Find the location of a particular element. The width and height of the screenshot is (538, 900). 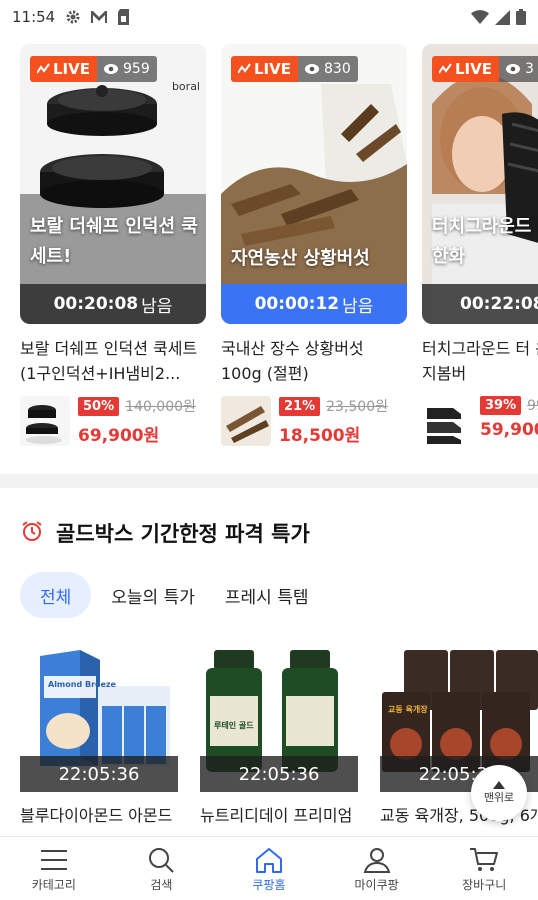

live-thumbnail: LIVE 3 터치그라운드 필수 방한화 00:22:08 is located at coordinates (480, 184).